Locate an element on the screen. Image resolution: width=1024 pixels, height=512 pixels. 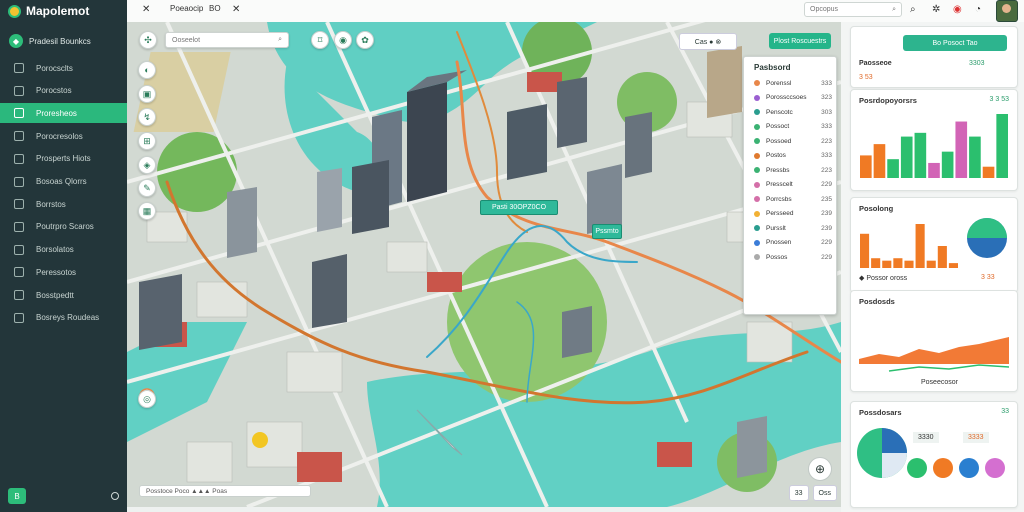
green-status-icon is located at coordinates (917, 468).